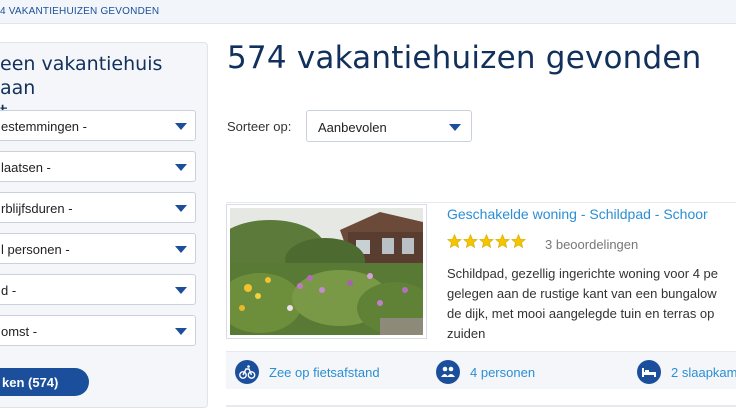  Describe the element at coordinates (79, 11) in the screenshot. I see `breadcrumb: 4 VAKANTIEHUIZEN GEVONDEN` at that location.